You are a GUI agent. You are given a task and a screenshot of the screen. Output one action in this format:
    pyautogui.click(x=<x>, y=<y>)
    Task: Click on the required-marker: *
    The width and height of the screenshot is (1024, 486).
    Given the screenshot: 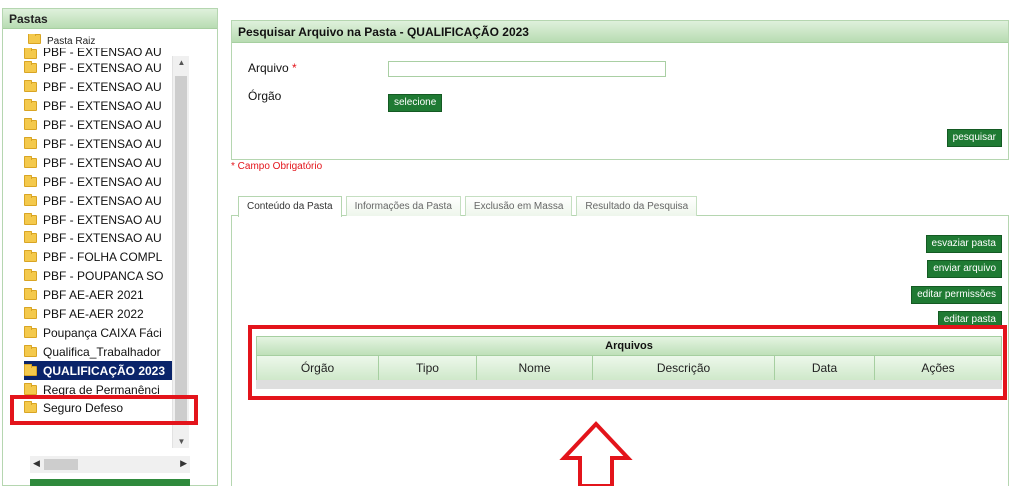 What is the action you would take?
    pyautogui.click(x=294, y=68)
    